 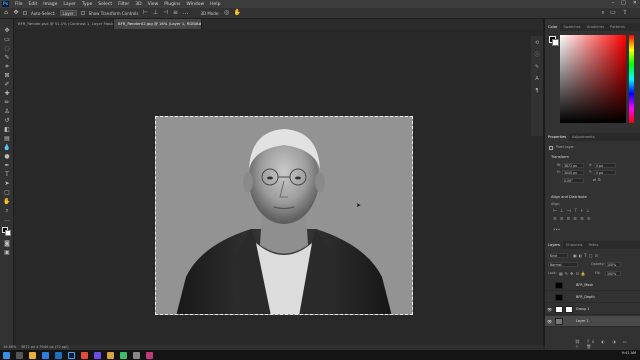 What do you see at coordinates (87, 4) in the screenshot?
I see `menu-type: Type` at bounding box center [87, 4].